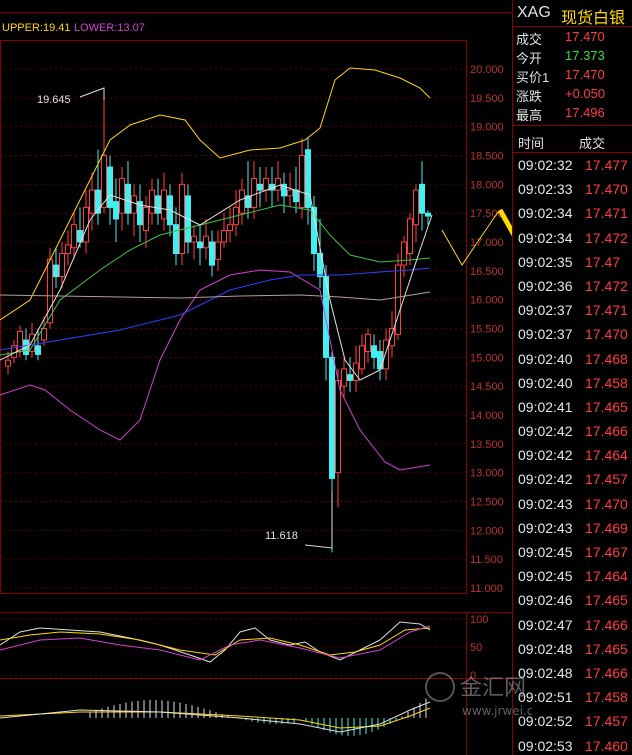 The width and height of the screenshot is (632, 755). What do you see at coordinates (572, 286) in the screenshot?
I see `tick-row: 09:02:36 17.472` at bounding box center [572, 286].